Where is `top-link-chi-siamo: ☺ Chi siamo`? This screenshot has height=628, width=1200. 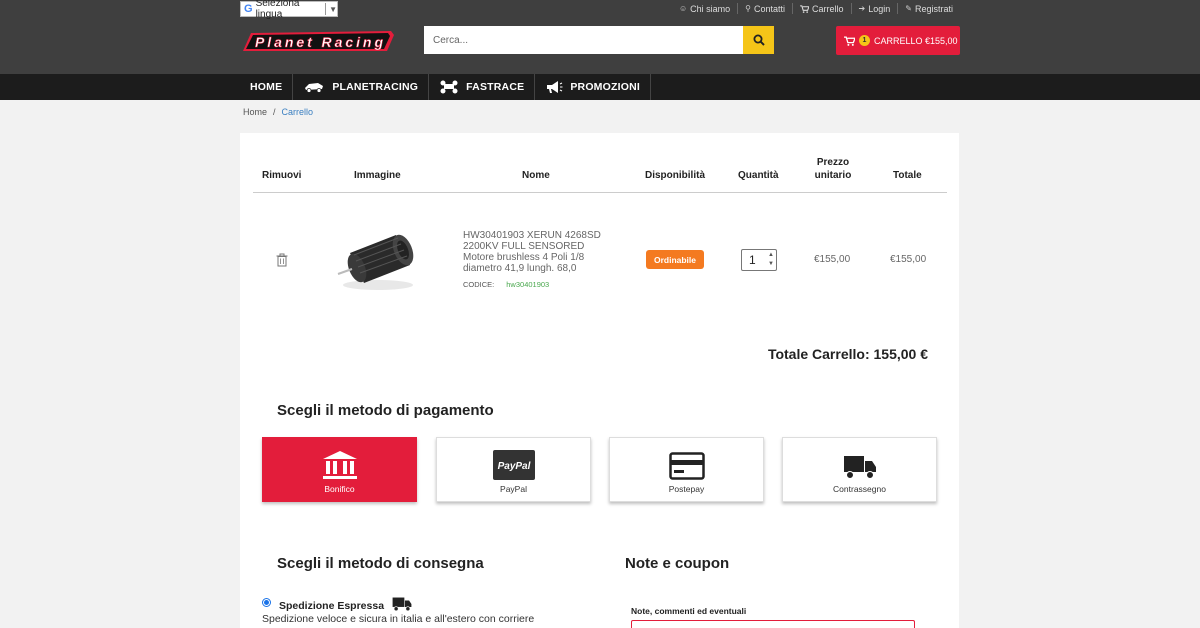
top-link-chi-siamo: ☺ Chi siamo is located at coordinates (704, 8).